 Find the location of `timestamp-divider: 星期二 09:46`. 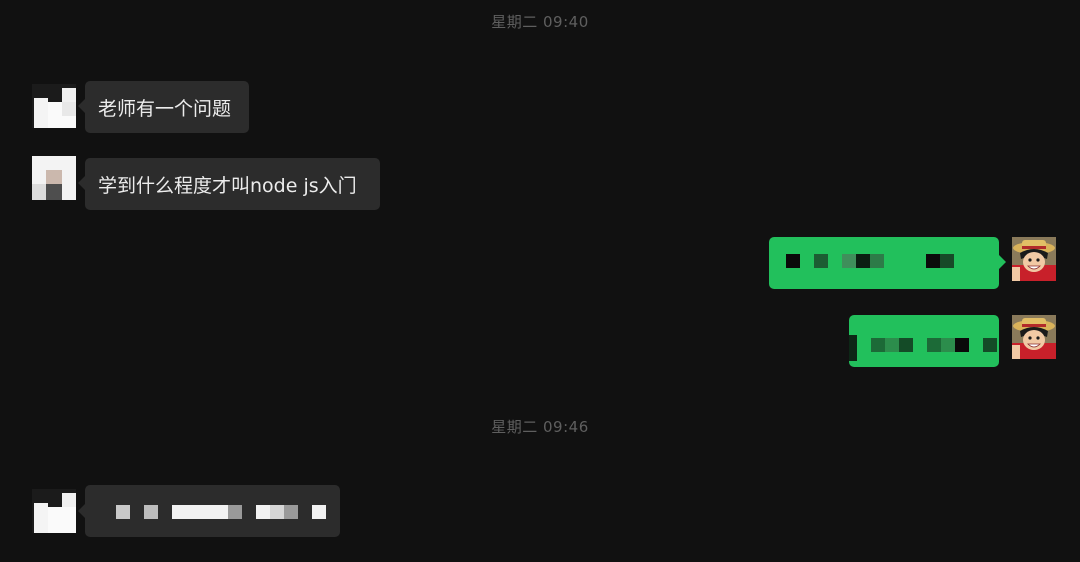

timestamp-divider: 星期二 09:46 is located at coordinates (540, 427).